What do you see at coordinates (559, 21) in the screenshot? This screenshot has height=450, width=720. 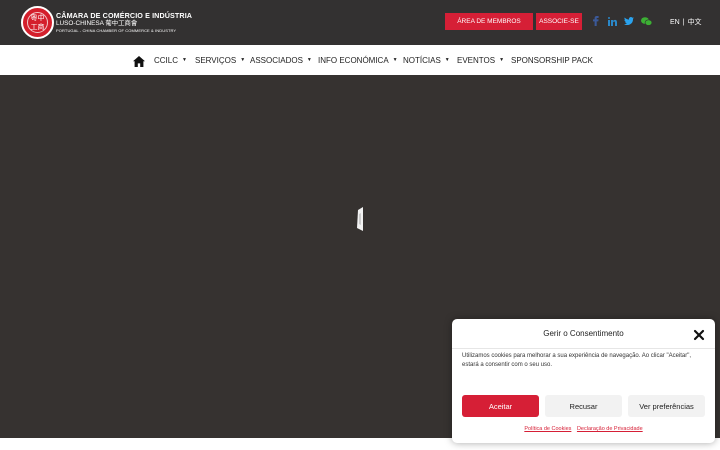 I see `join-button: ASSOCIE-SE` at bounding box center [559, 21].